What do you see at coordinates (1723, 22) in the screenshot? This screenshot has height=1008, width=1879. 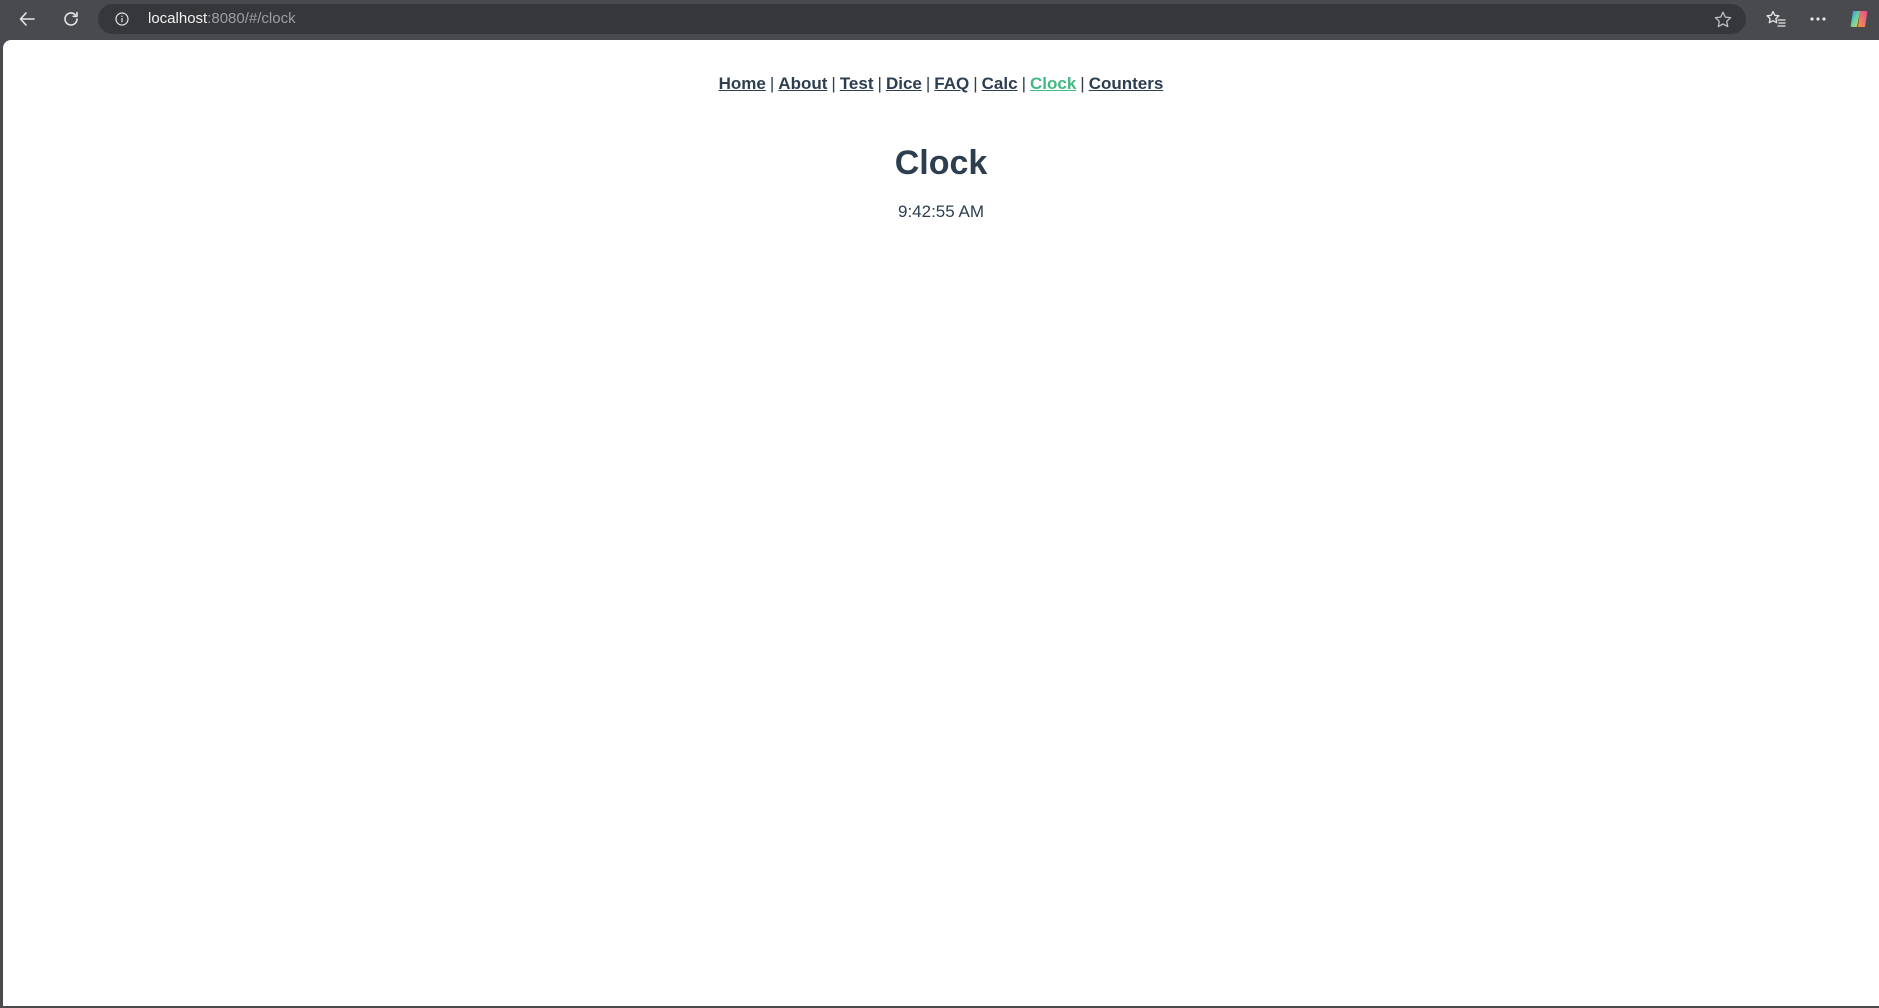 I see `star-icon` at bounding box center [1723, 22].